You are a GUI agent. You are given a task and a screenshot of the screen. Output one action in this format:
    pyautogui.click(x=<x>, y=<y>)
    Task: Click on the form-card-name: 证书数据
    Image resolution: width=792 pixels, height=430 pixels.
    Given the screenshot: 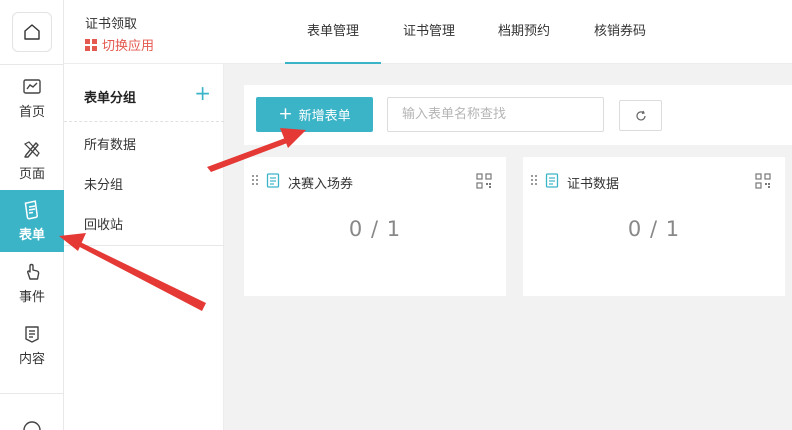 What is the action you would take?
    pyautogui.click(x=593, y=184)
    